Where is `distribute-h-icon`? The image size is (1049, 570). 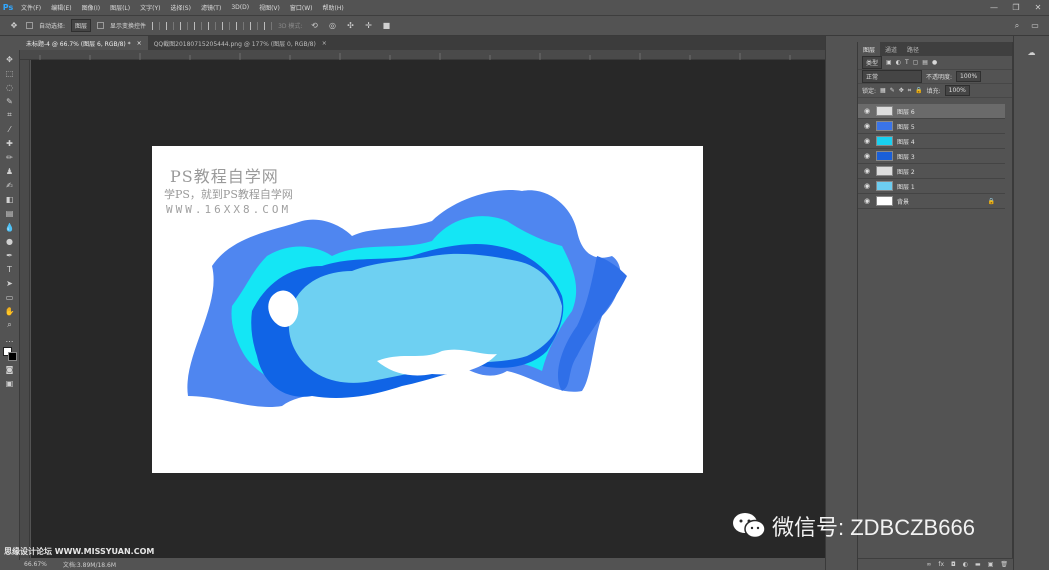
distribute-h-icon is located at coordinates (254, 25).